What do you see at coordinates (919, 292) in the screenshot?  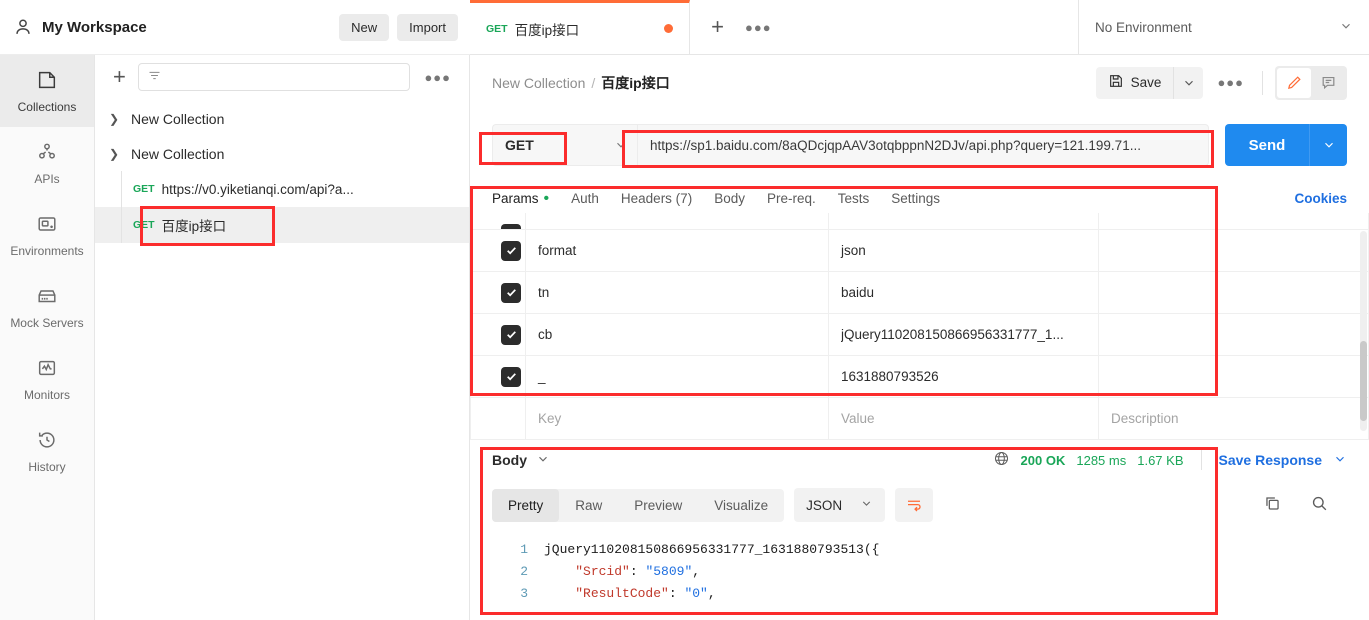 I see `table-row: tn baidu` at bounding box center [919, 292].